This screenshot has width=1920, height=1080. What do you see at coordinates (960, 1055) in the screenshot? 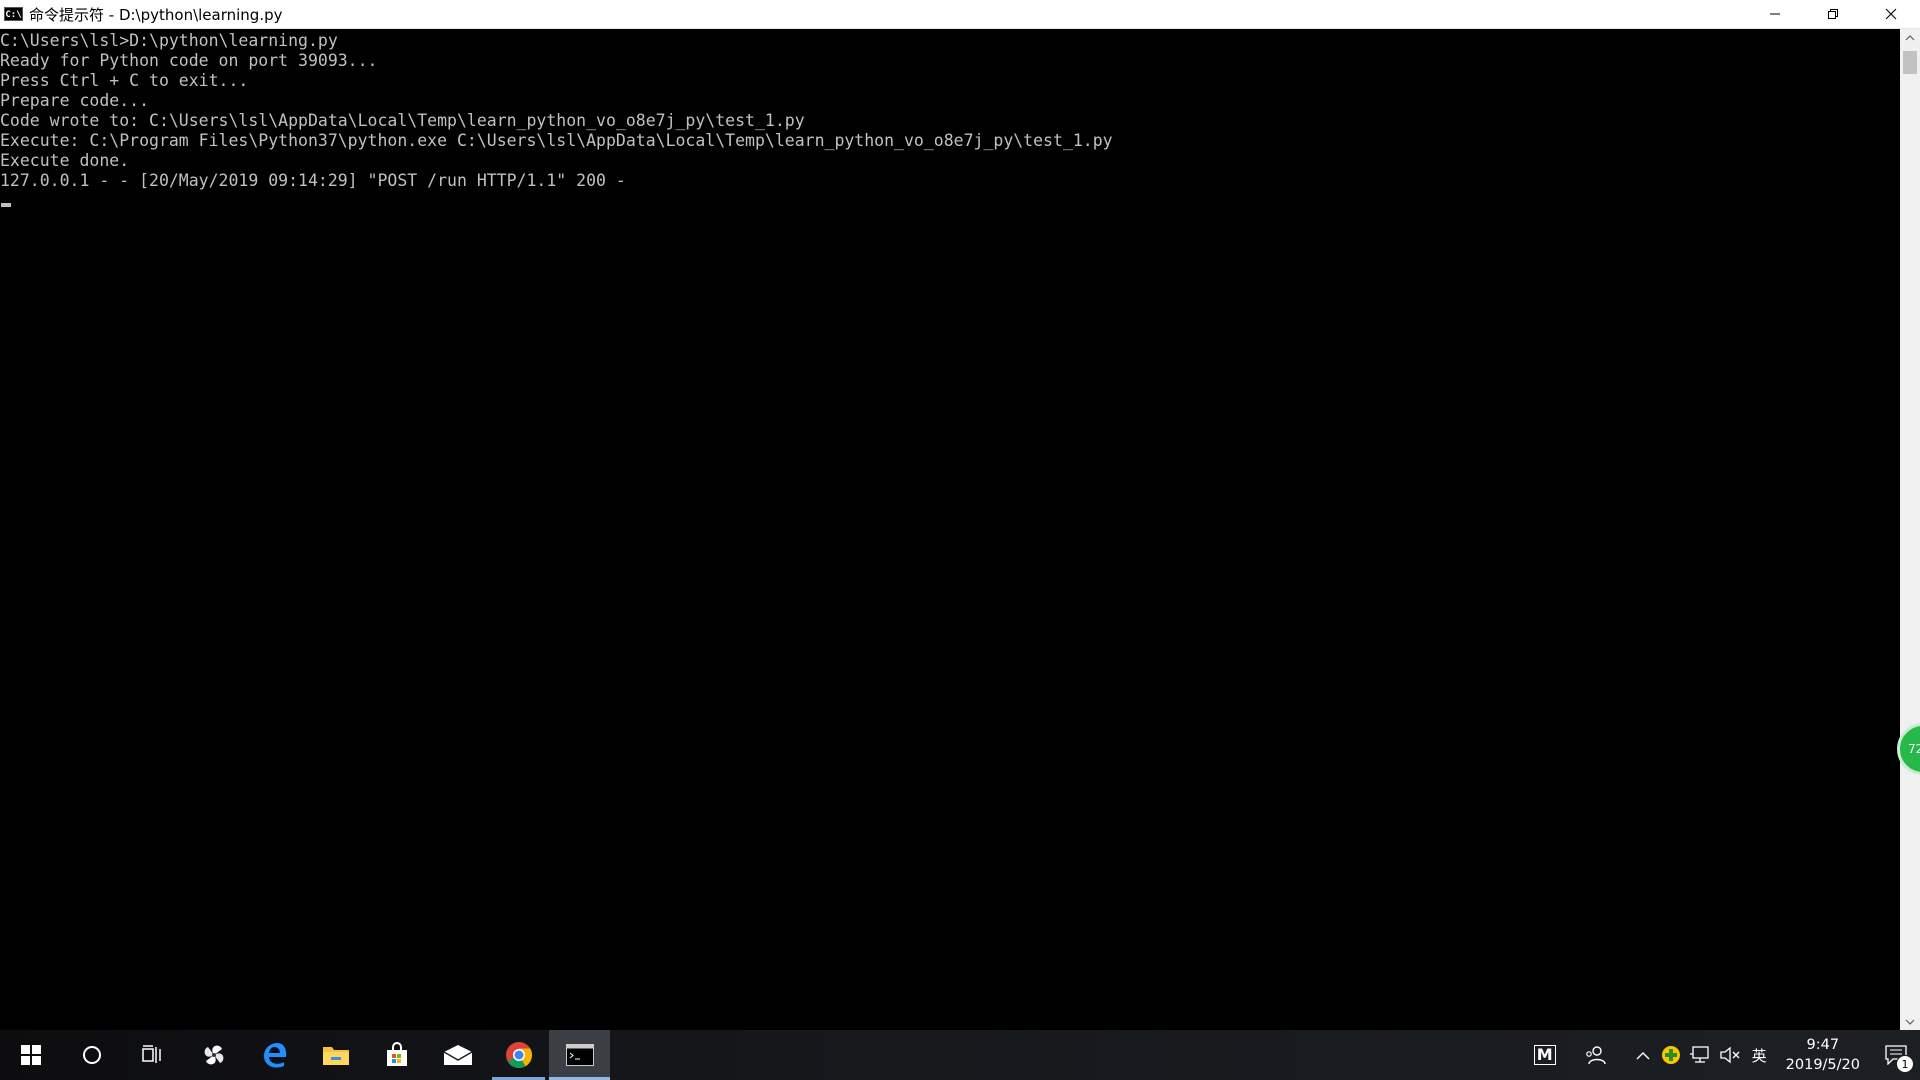
I see `taskbar: M 英 9:47 2019/5/20 1` at bounding box center [960, 1055].